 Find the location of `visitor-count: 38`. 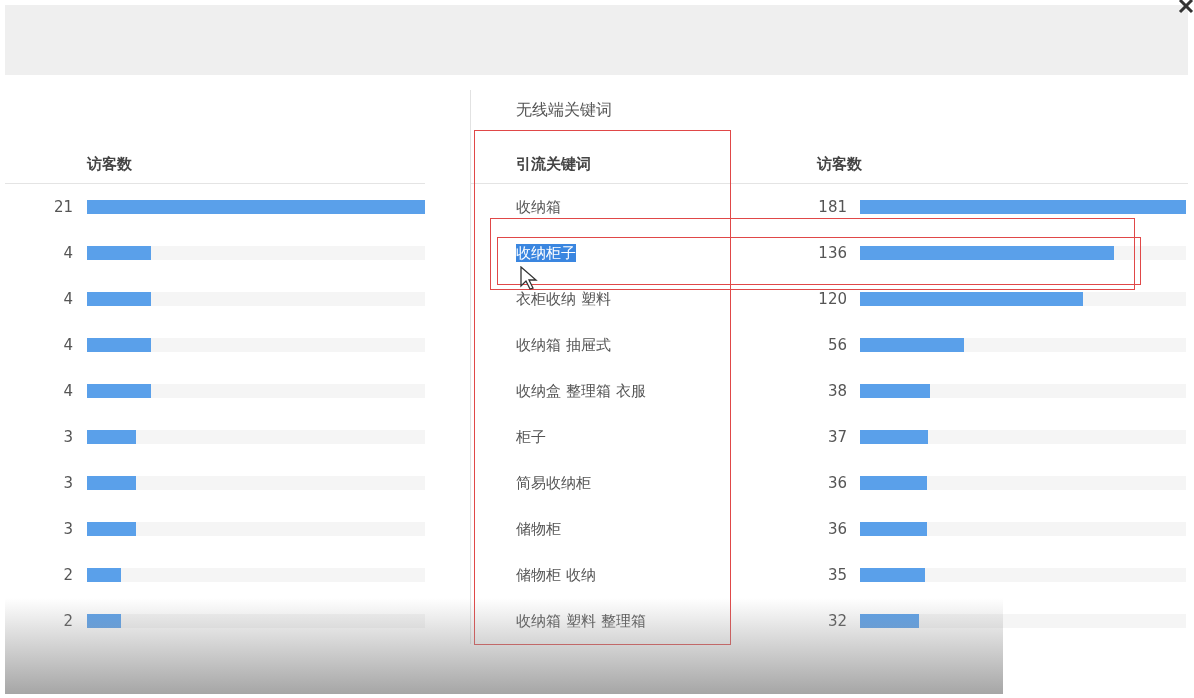

visitor-count: 38 is located at coordinates (836, 391).